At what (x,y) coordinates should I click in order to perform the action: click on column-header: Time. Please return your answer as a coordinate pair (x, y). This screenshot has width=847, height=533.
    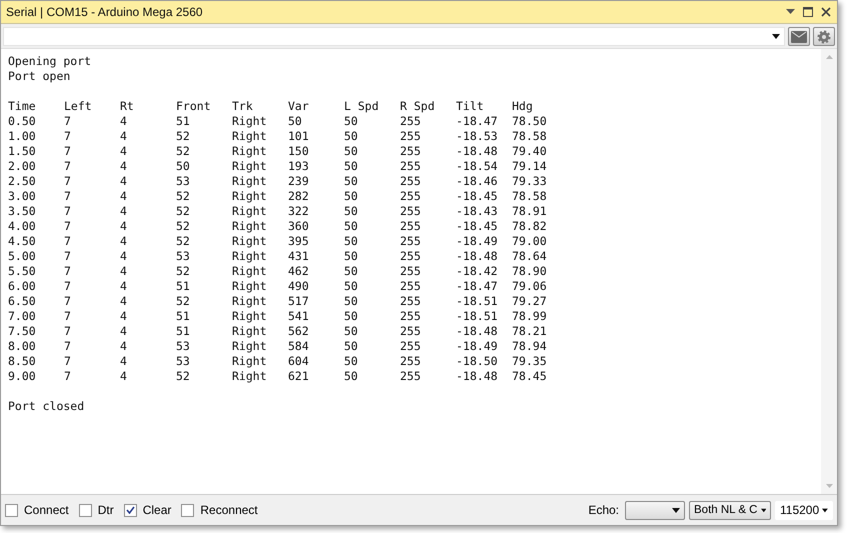
    Looking at the image, I should click on (22, 106).